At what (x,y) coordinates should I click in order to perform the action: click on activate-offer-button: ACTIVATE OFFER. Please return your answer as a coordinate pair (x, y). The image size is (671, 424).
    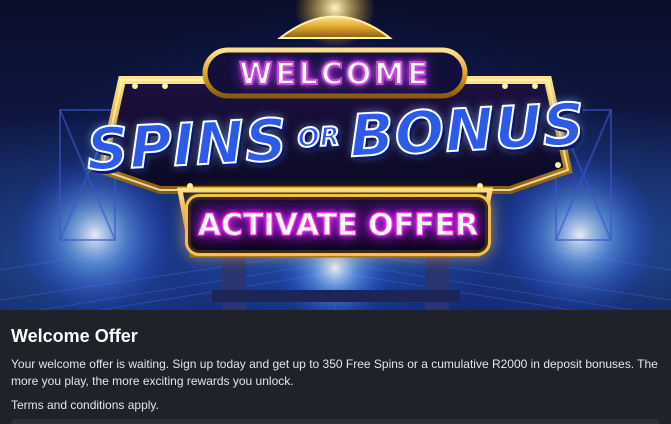
    Looking at the image, I should click on (338, 225).